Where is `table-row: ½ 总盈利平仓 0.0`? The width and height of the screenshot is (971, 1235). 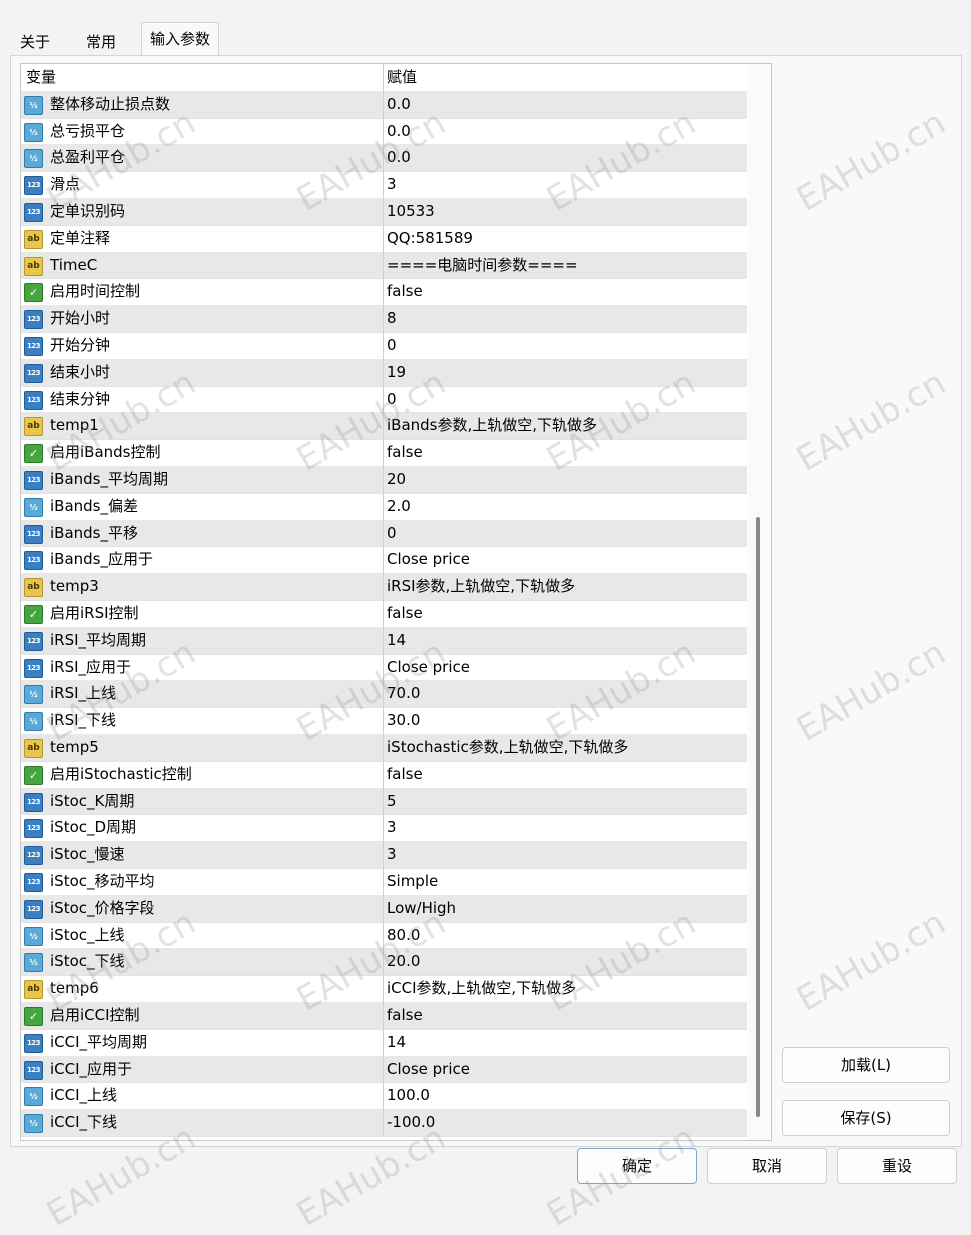 table-row: ½ 总盈利平仓 0.0 is located at coordinates (384, 158).